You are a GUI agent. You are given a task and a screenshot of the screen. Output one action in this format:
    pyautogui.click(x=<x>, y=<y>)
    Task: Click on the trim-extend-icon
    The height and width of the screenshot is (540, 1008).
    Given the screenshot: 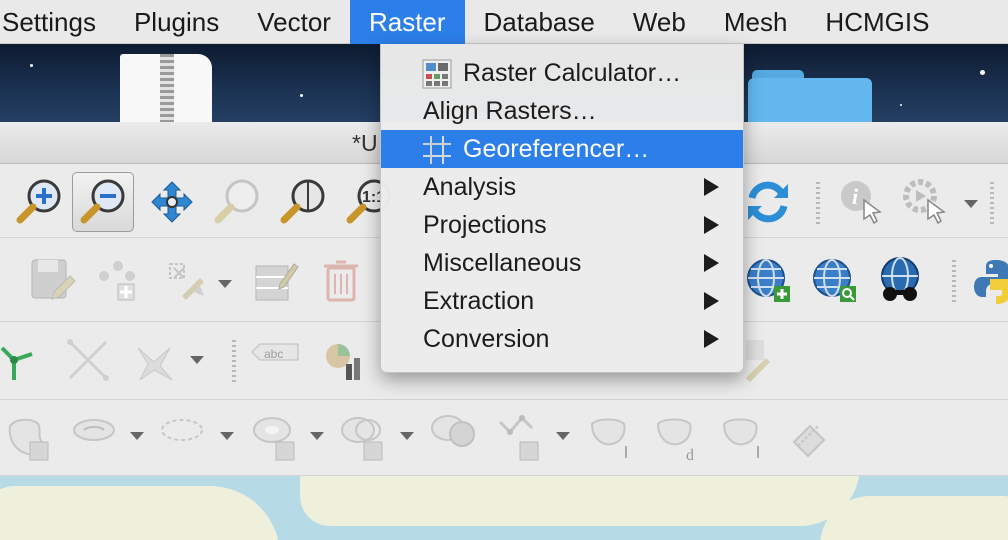 What is the action you would take?
    pyautogui.click(x=810, y=438)
    